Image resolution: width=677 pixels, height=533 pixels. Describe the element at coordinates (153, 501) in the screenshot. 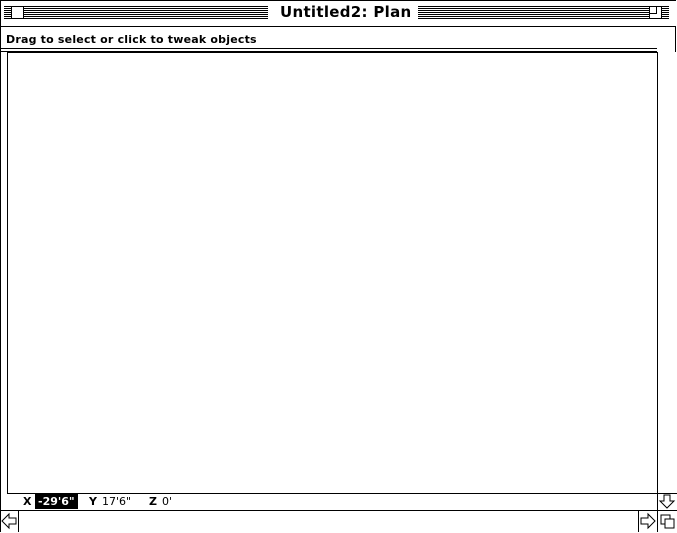

I see `z-coord-label: Z` at that location.